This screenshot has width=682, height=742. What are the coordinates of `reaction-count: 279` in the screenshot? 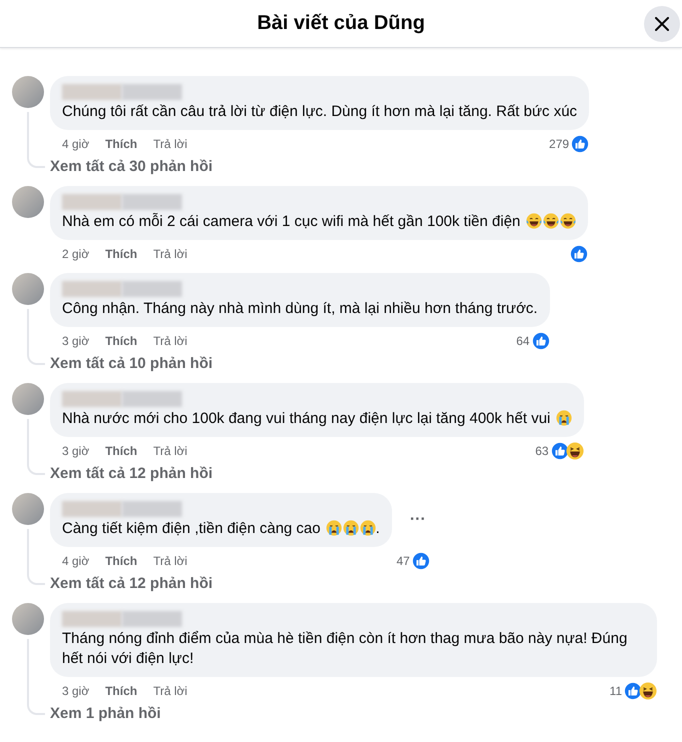 It's located at (559, 144).